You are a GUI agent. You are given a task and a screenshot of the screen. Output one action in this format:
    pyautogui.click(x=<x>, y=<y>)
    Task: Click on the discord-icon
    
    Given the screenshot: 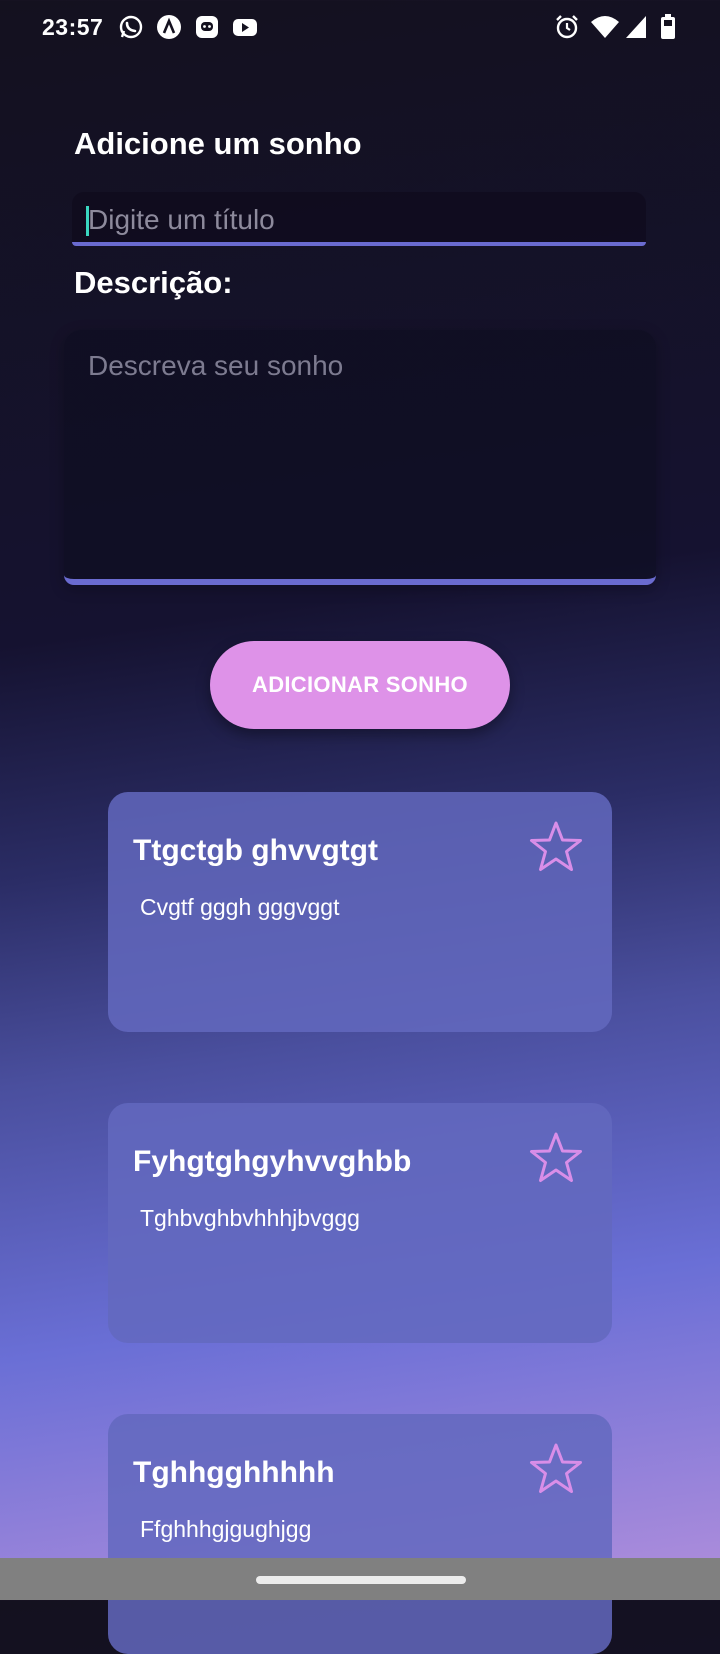 What is the action you would take?
    pyautogui.click(x=207, y=27)
    